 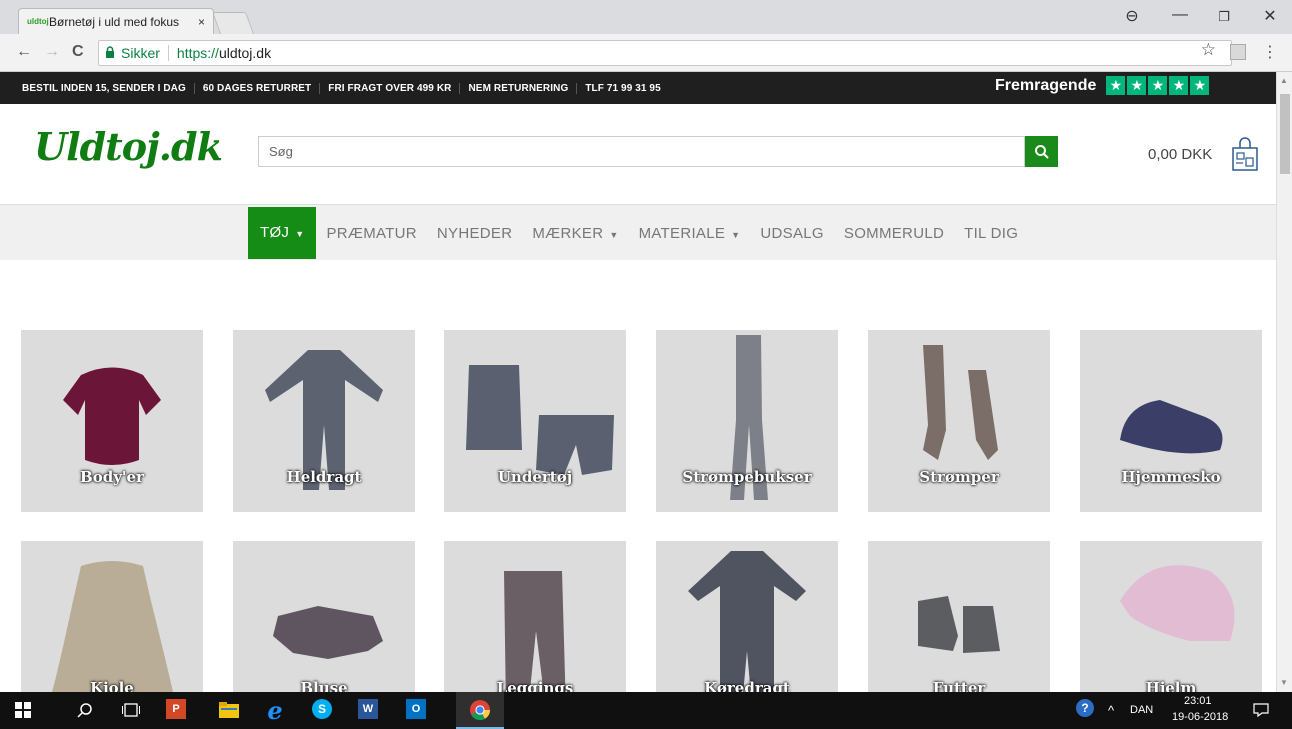 I want to click on category-label: Bluse, so click(x=324, y=685).